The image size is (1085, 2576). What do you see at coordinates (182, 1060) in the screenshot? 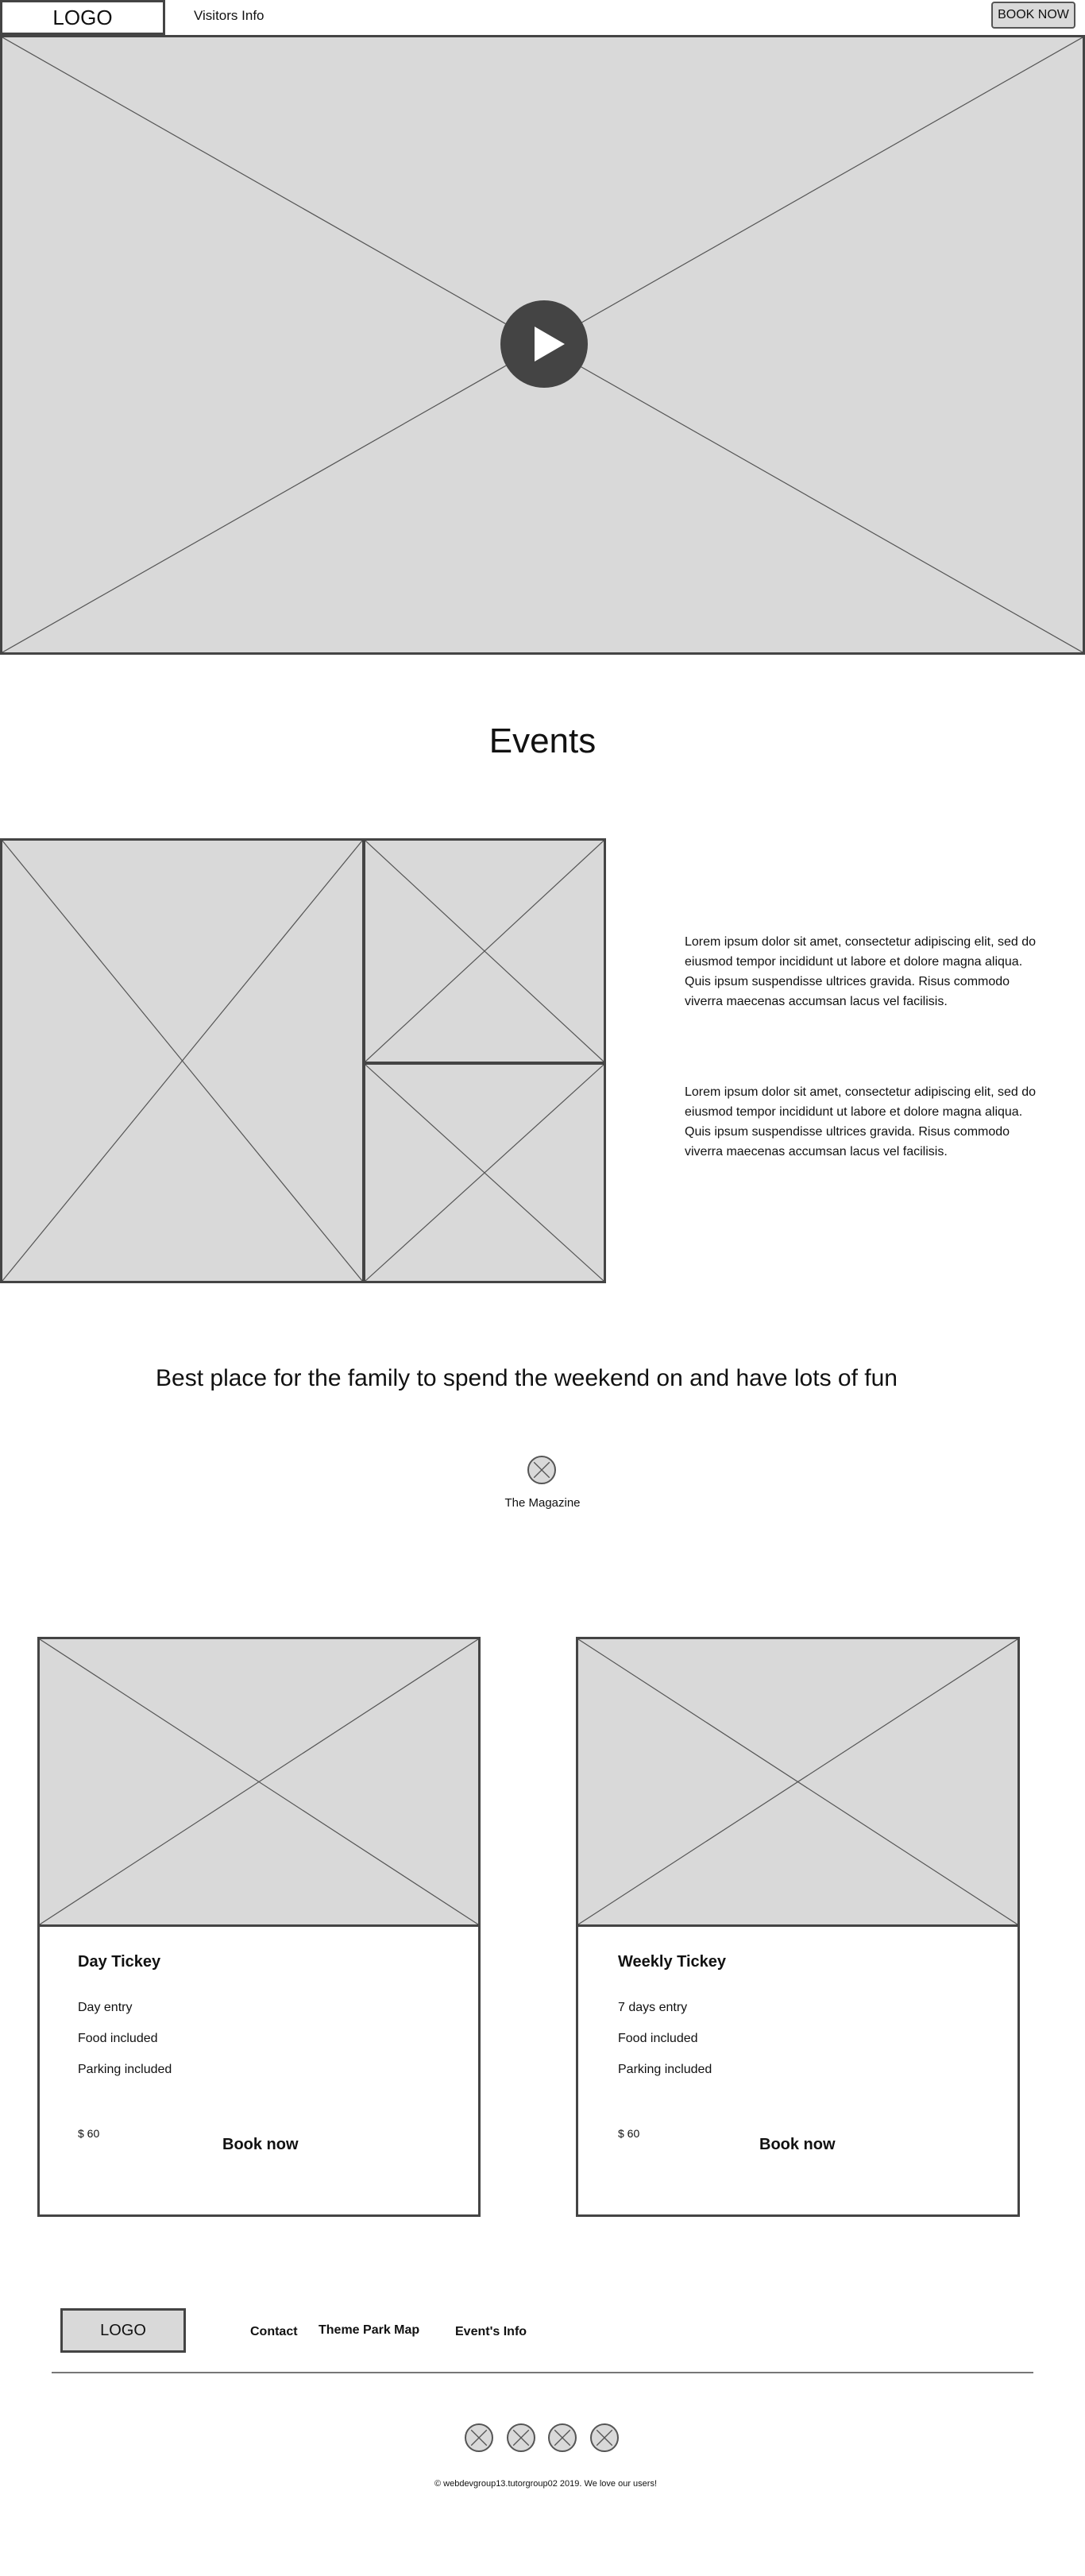
I see `event-image-large` at bounding box center [182, 1060].